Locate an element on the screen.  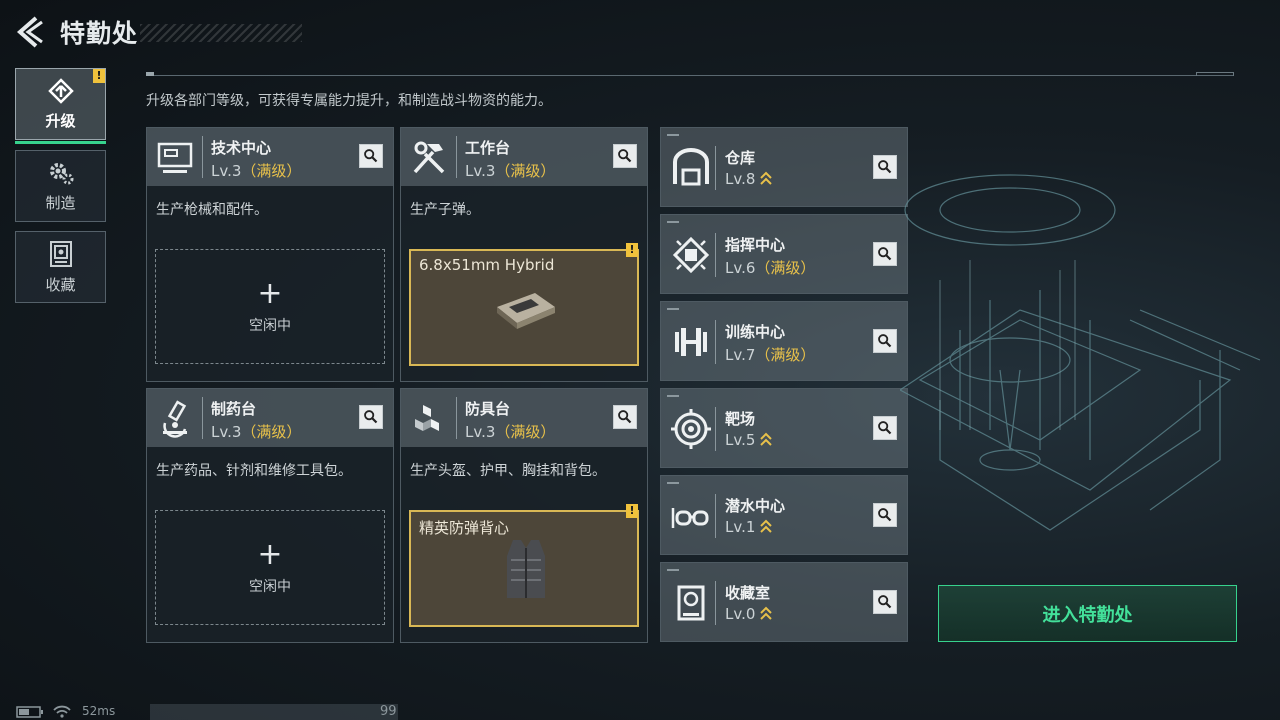
status-number: 99 is located at coordinates (388, 711).